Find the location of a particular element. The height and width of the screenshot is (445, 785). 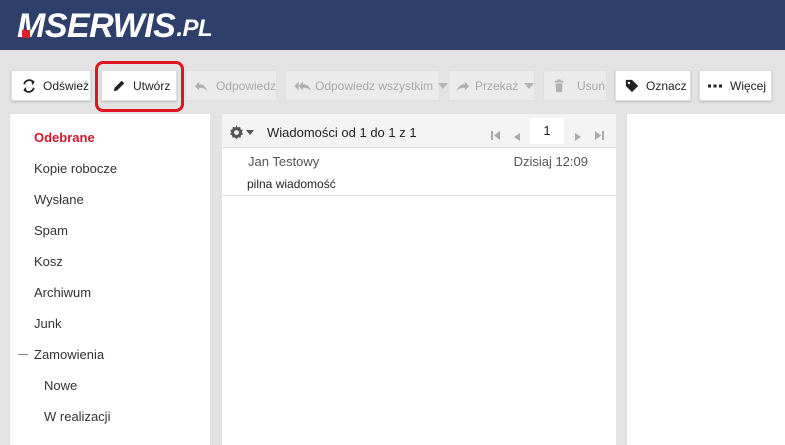

folder-label: Spam is located at coordinates (51, 230).